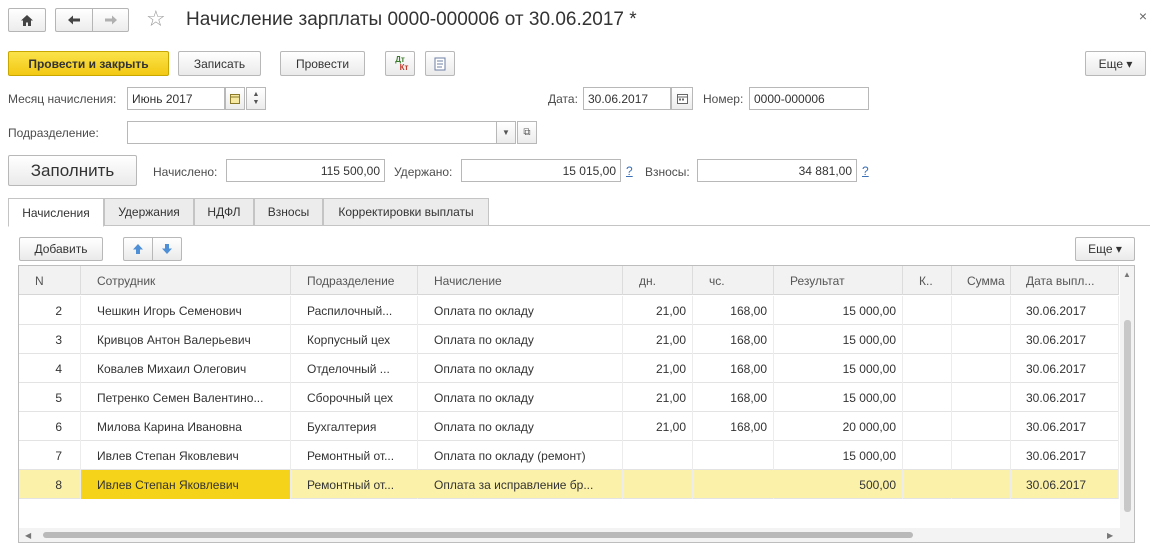 The height and width of the screenshot is (551, 1159). Describe the element at coordinates (167, 249) in the screenshot. I see `move-down-button` at that location.